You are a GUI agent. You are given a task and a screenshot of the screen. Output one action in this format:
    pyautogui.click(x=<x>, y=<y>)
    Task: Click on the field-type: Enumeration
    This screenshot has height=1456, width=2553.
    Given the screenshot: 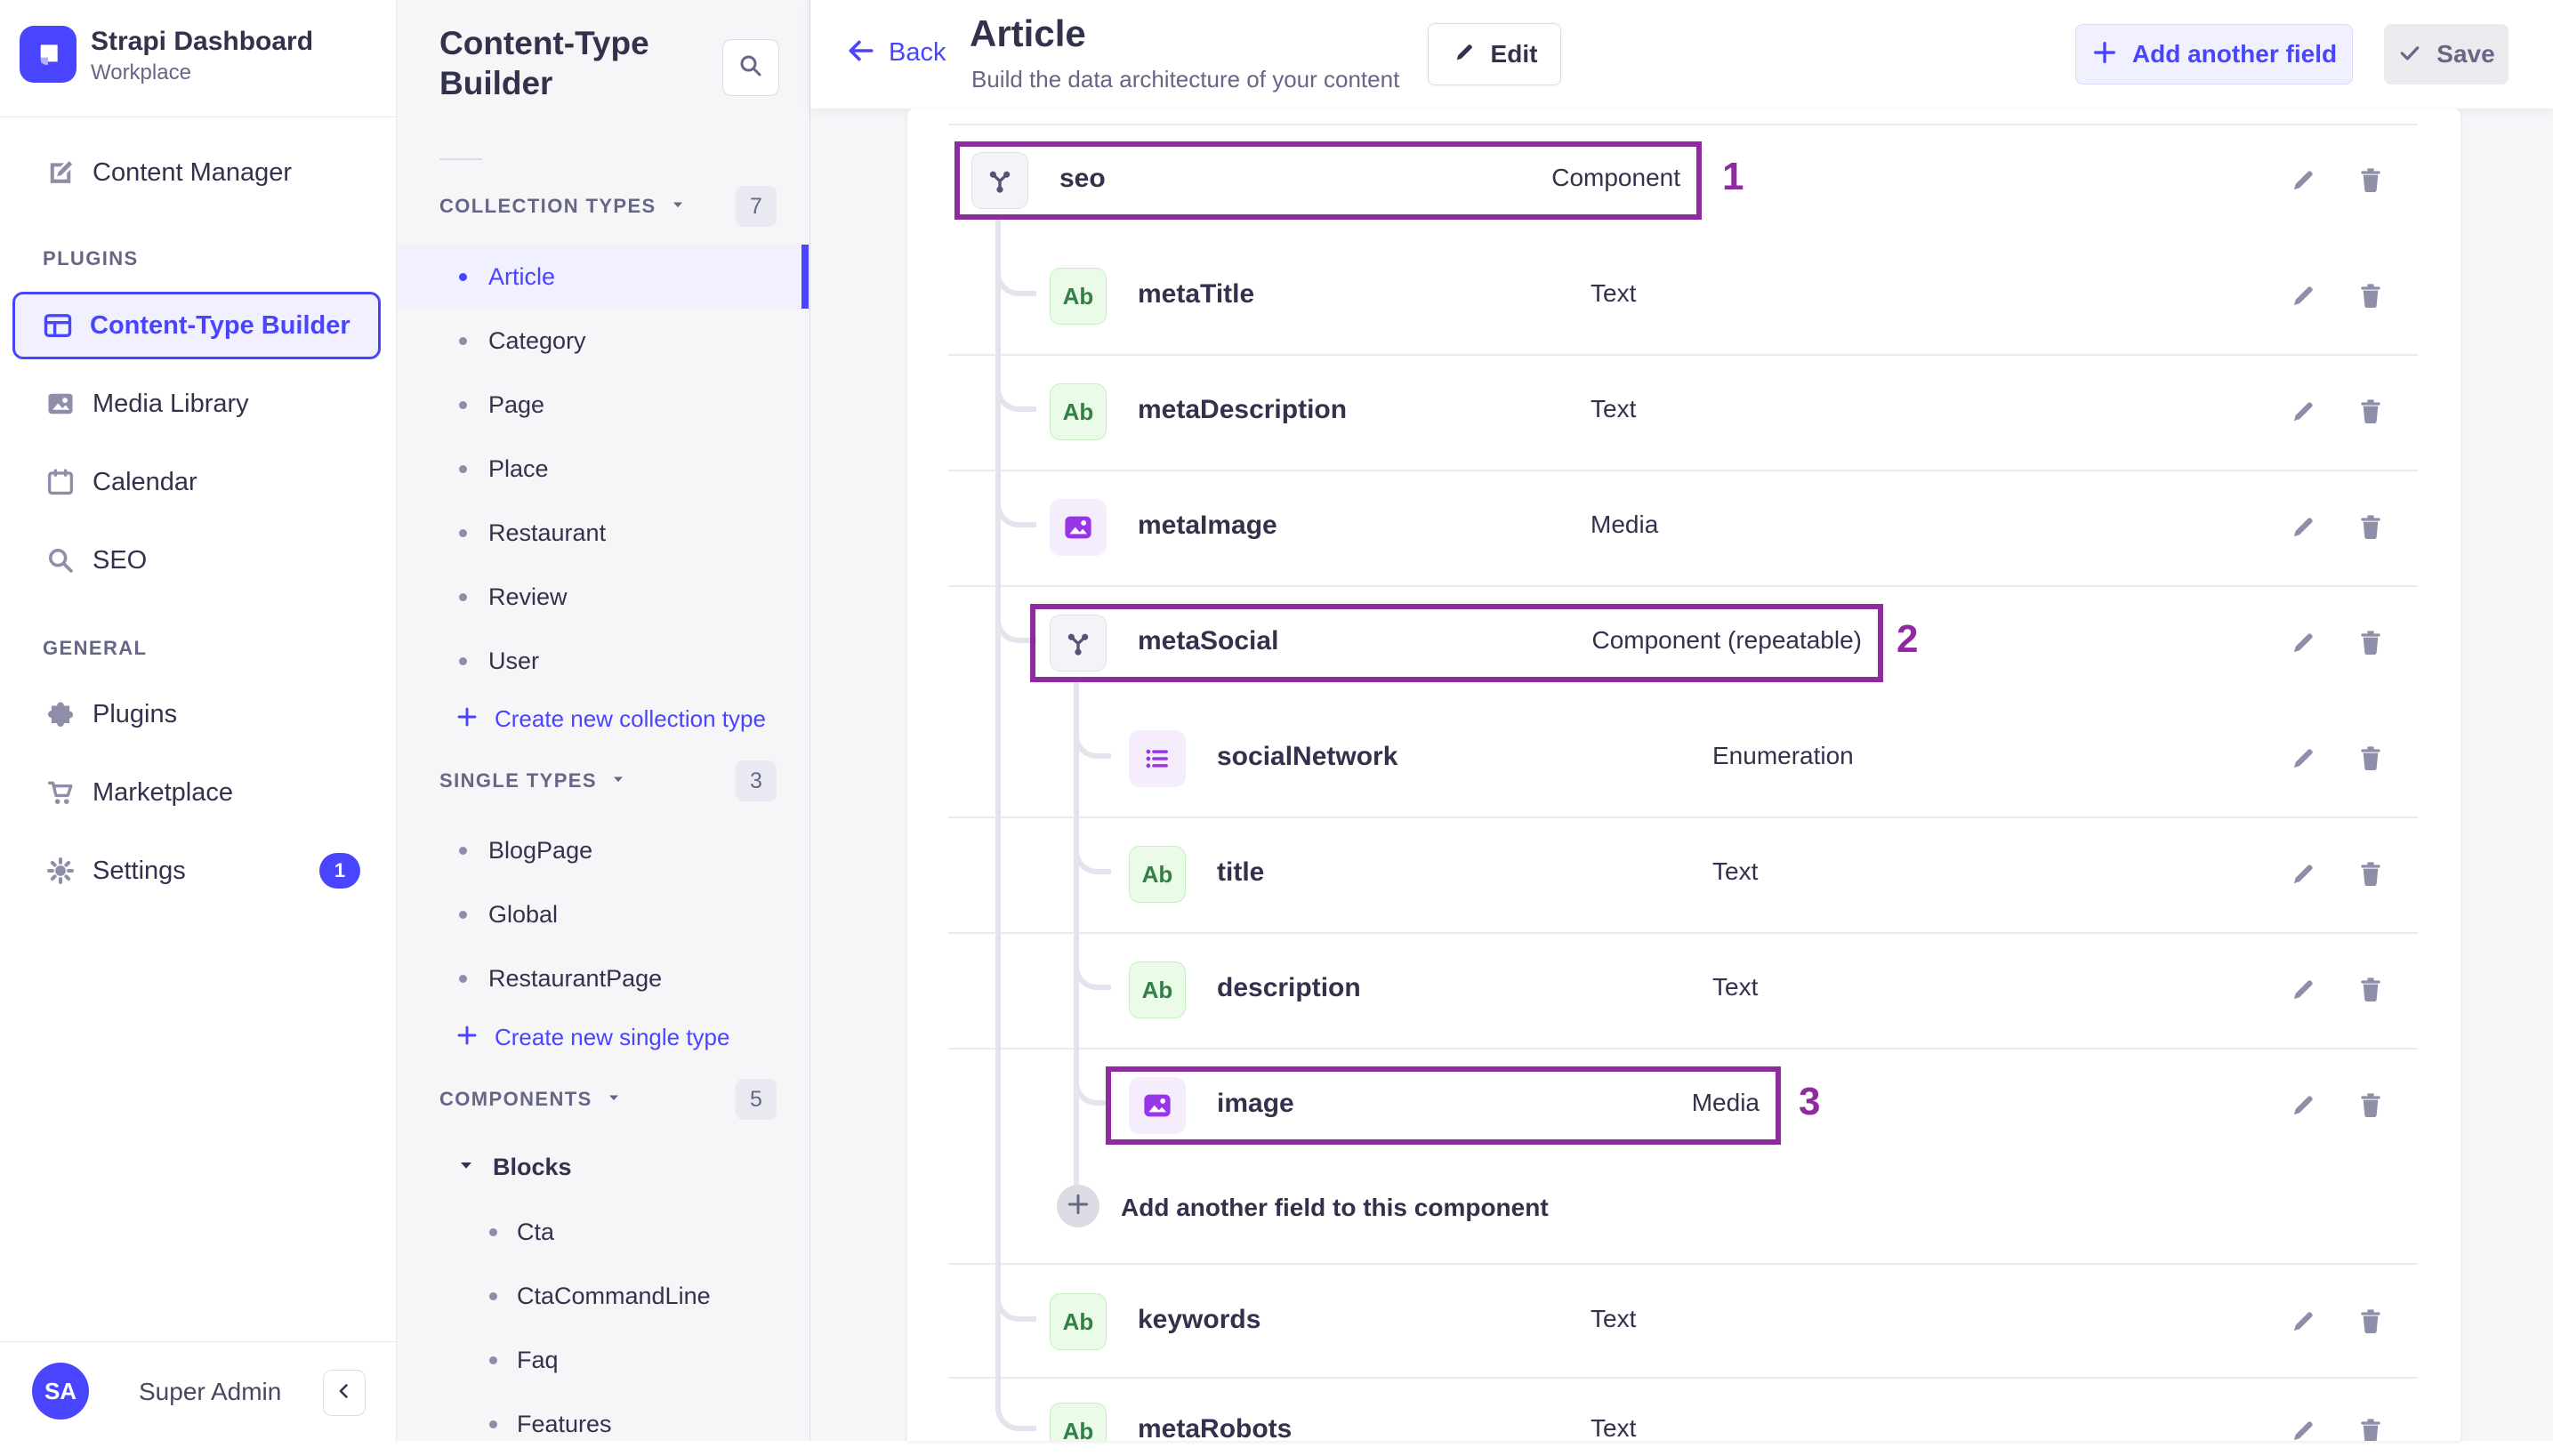 What is the action you would take?
    pyautogui.click(x=1783, y=755)
    